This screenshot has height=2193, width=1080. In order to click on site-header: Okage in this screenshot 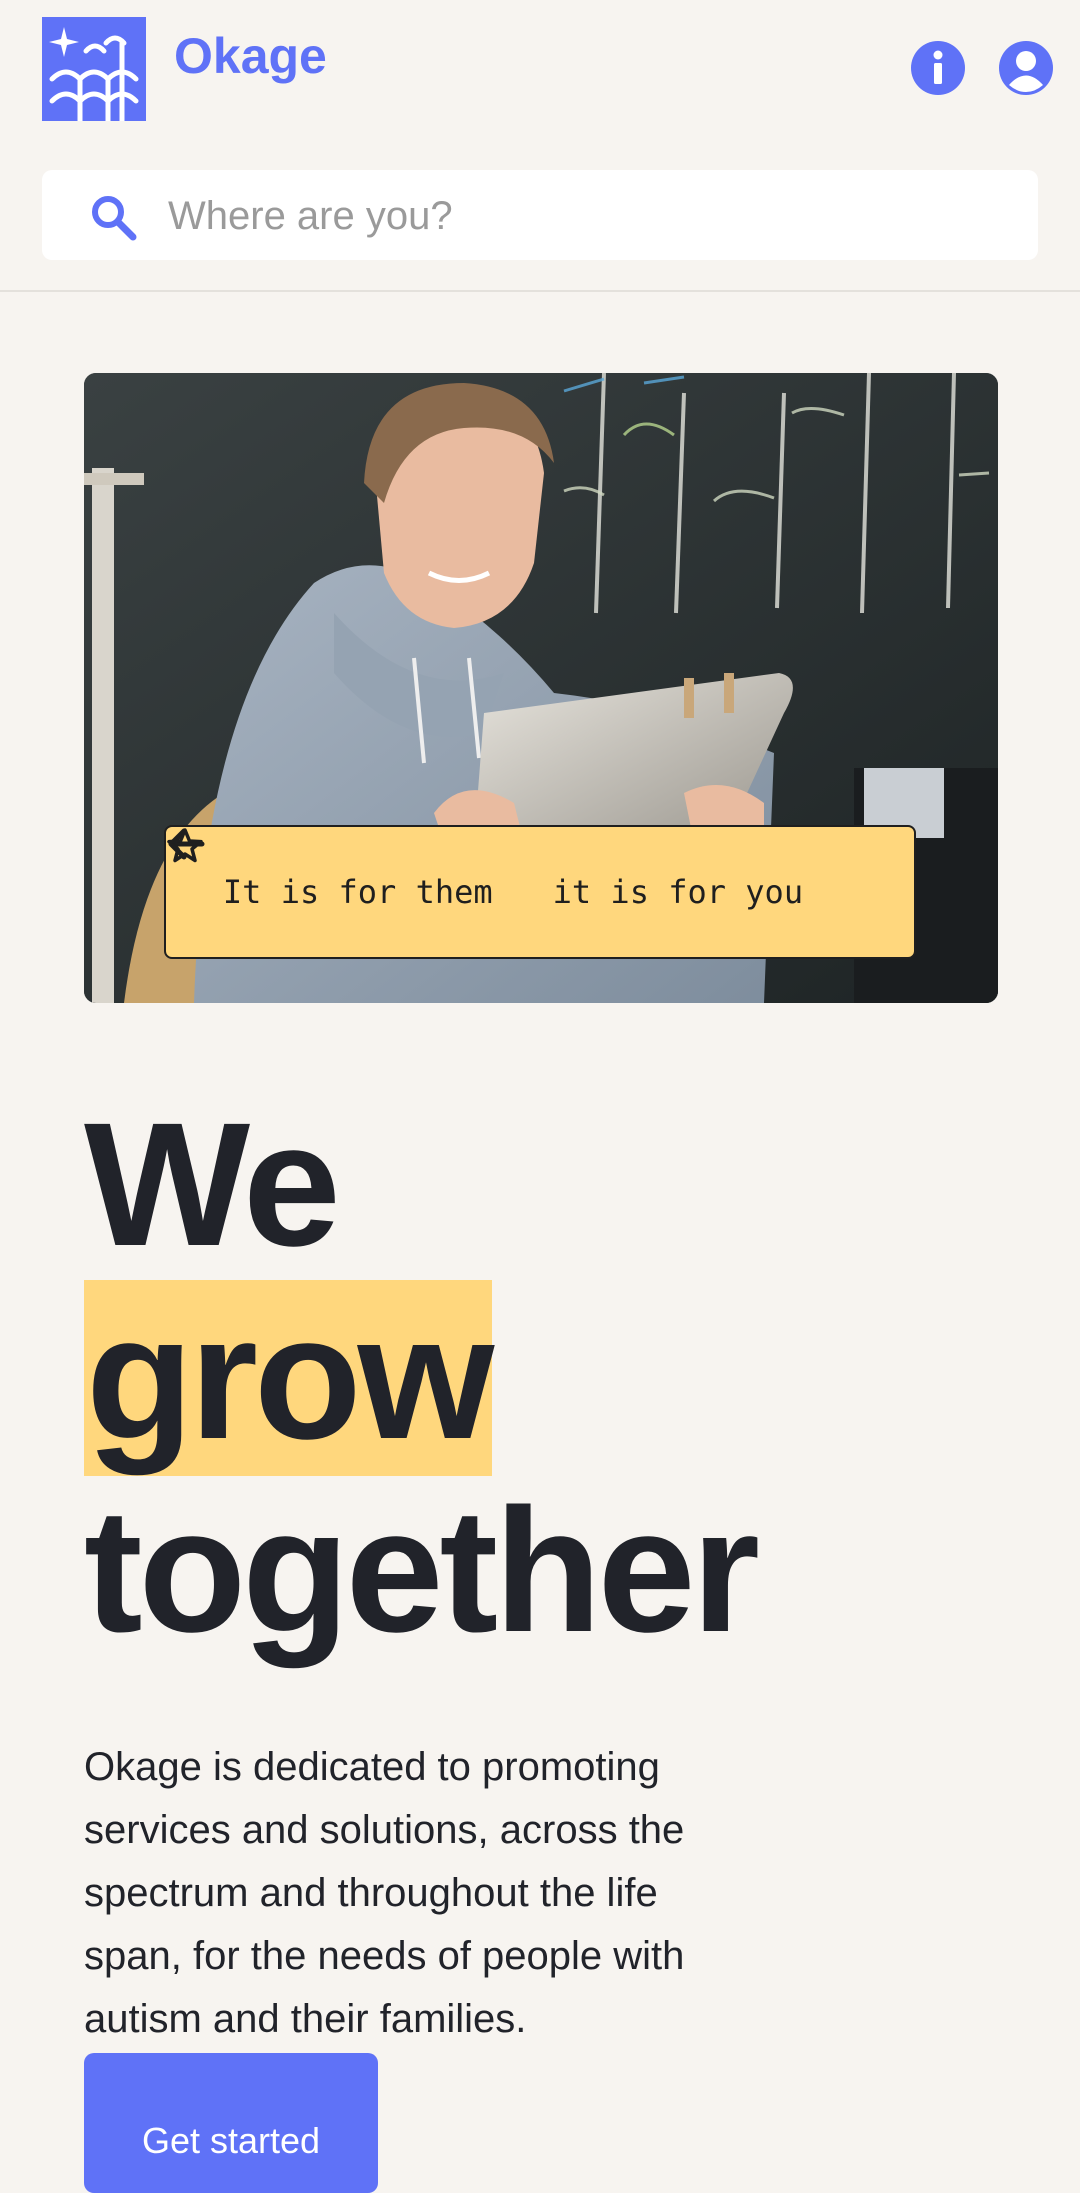, I will do `click(540, 146)`.